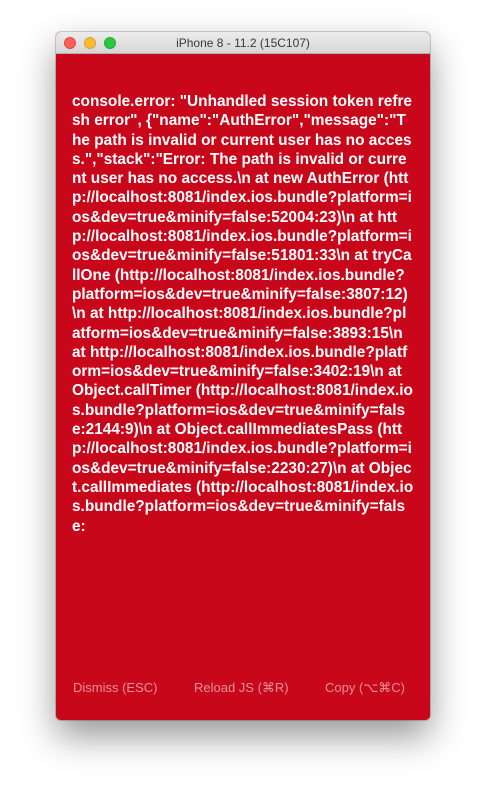 The width and height of the screenshot is (486, 800). Describe the element at coordinates (115, 688) in the screenshot. I see `dismiss-button: Dismiss (ESC)` at that location.